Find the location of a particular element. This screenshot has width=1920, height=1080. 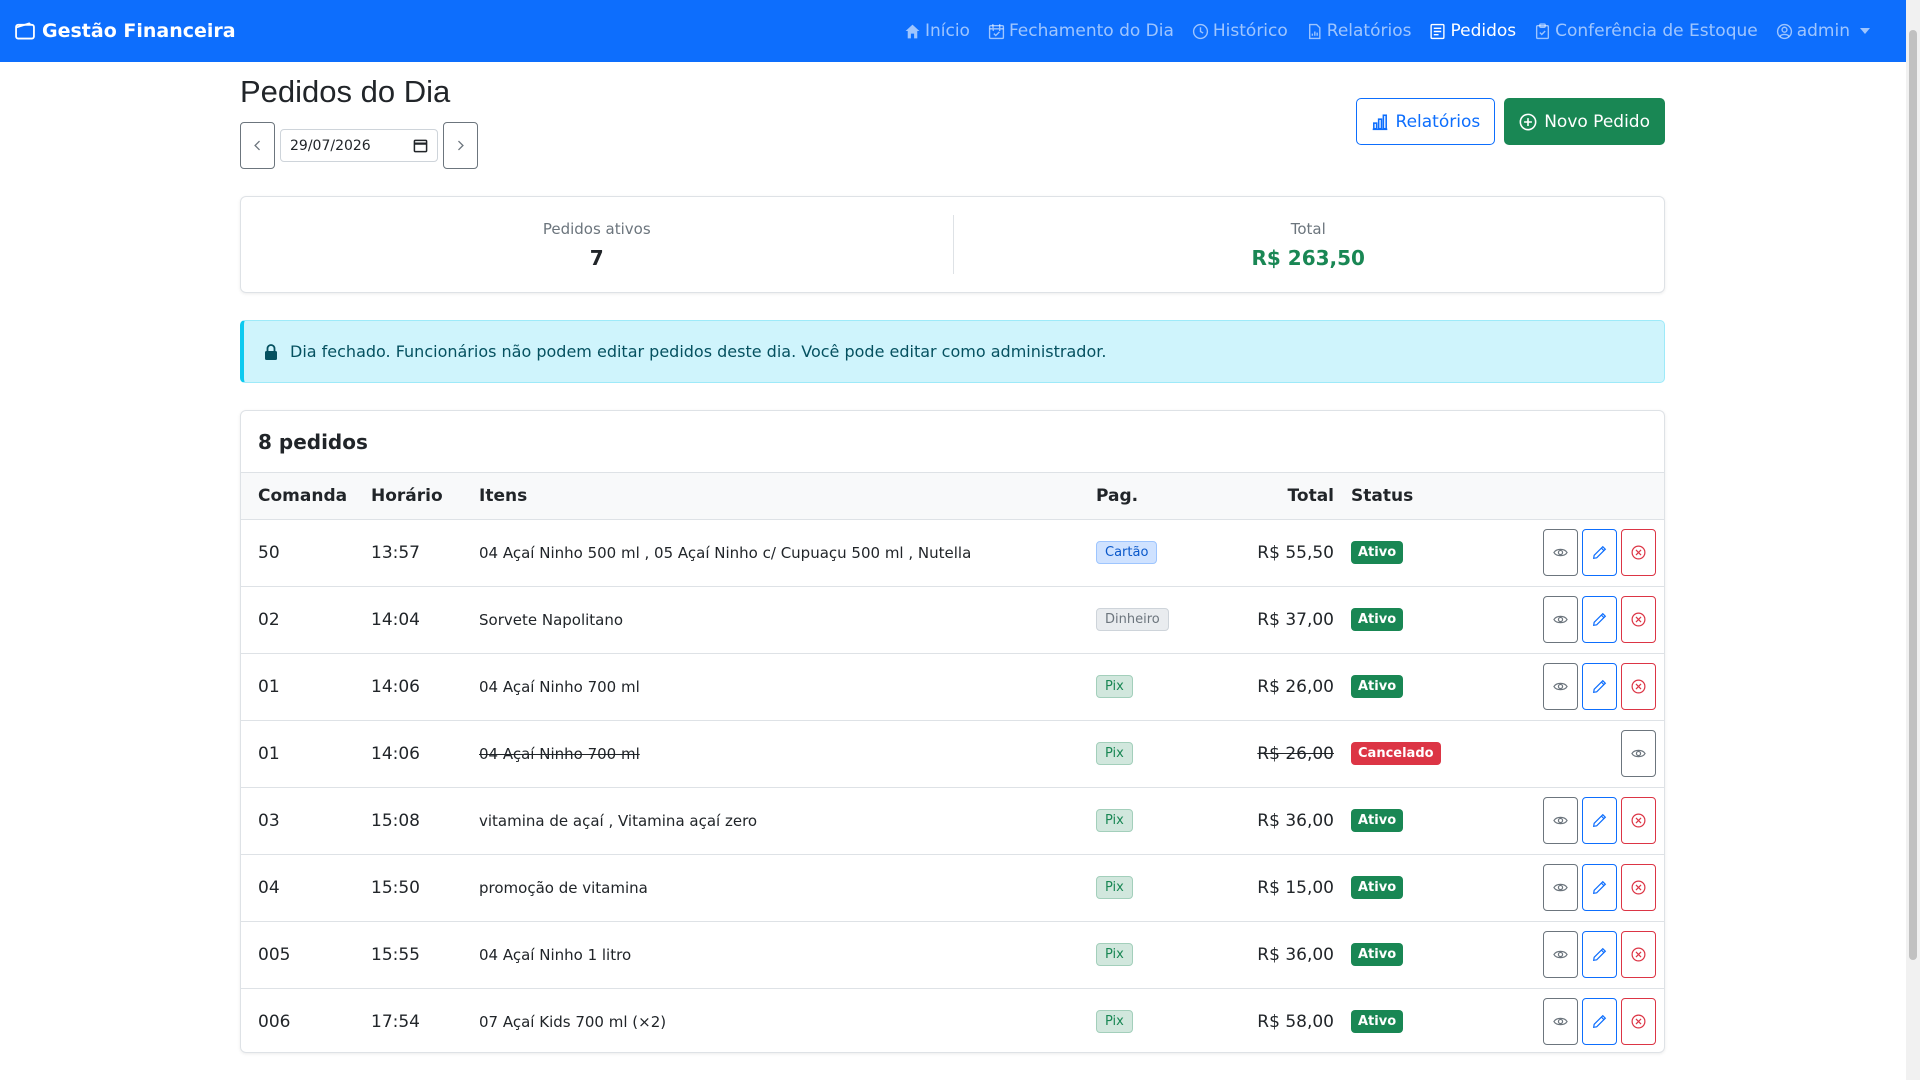

plus-circle-icon is located at coordinates (1528, 121).